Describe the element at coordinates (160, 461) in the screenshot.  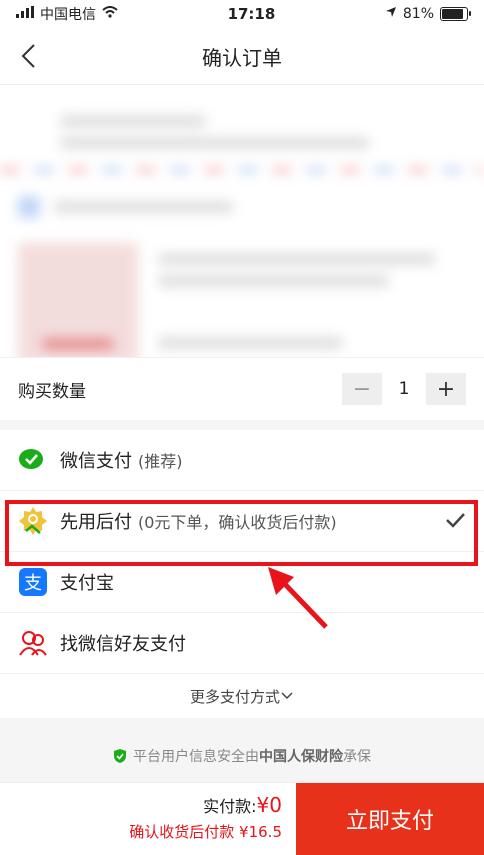
I see `payment-note: (推荐)` at that location.